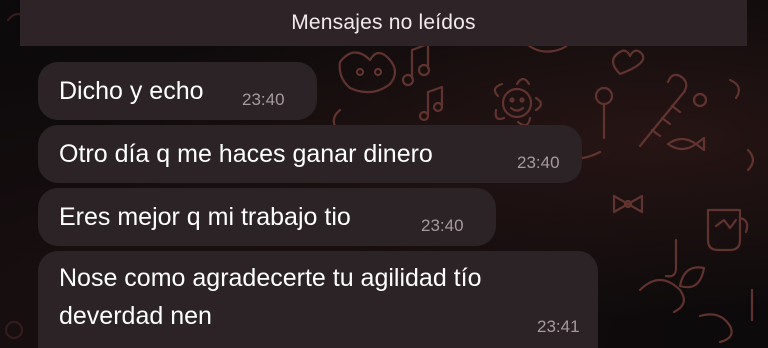 Image resolution: width=768 pixels, height=348 pixels. Describe the element at coordinates (246, 154) in the screenshot. I see `message-text: Otro día q me haces ganar dinero` at that location.